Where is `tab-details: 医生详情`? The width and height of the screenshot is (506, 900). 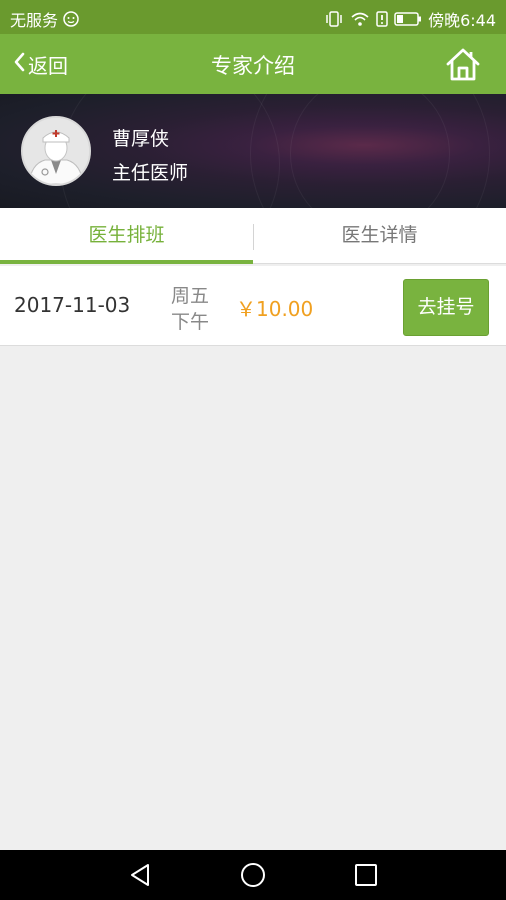 tab-details: 医生详情 is located at coordinates (379, 236).